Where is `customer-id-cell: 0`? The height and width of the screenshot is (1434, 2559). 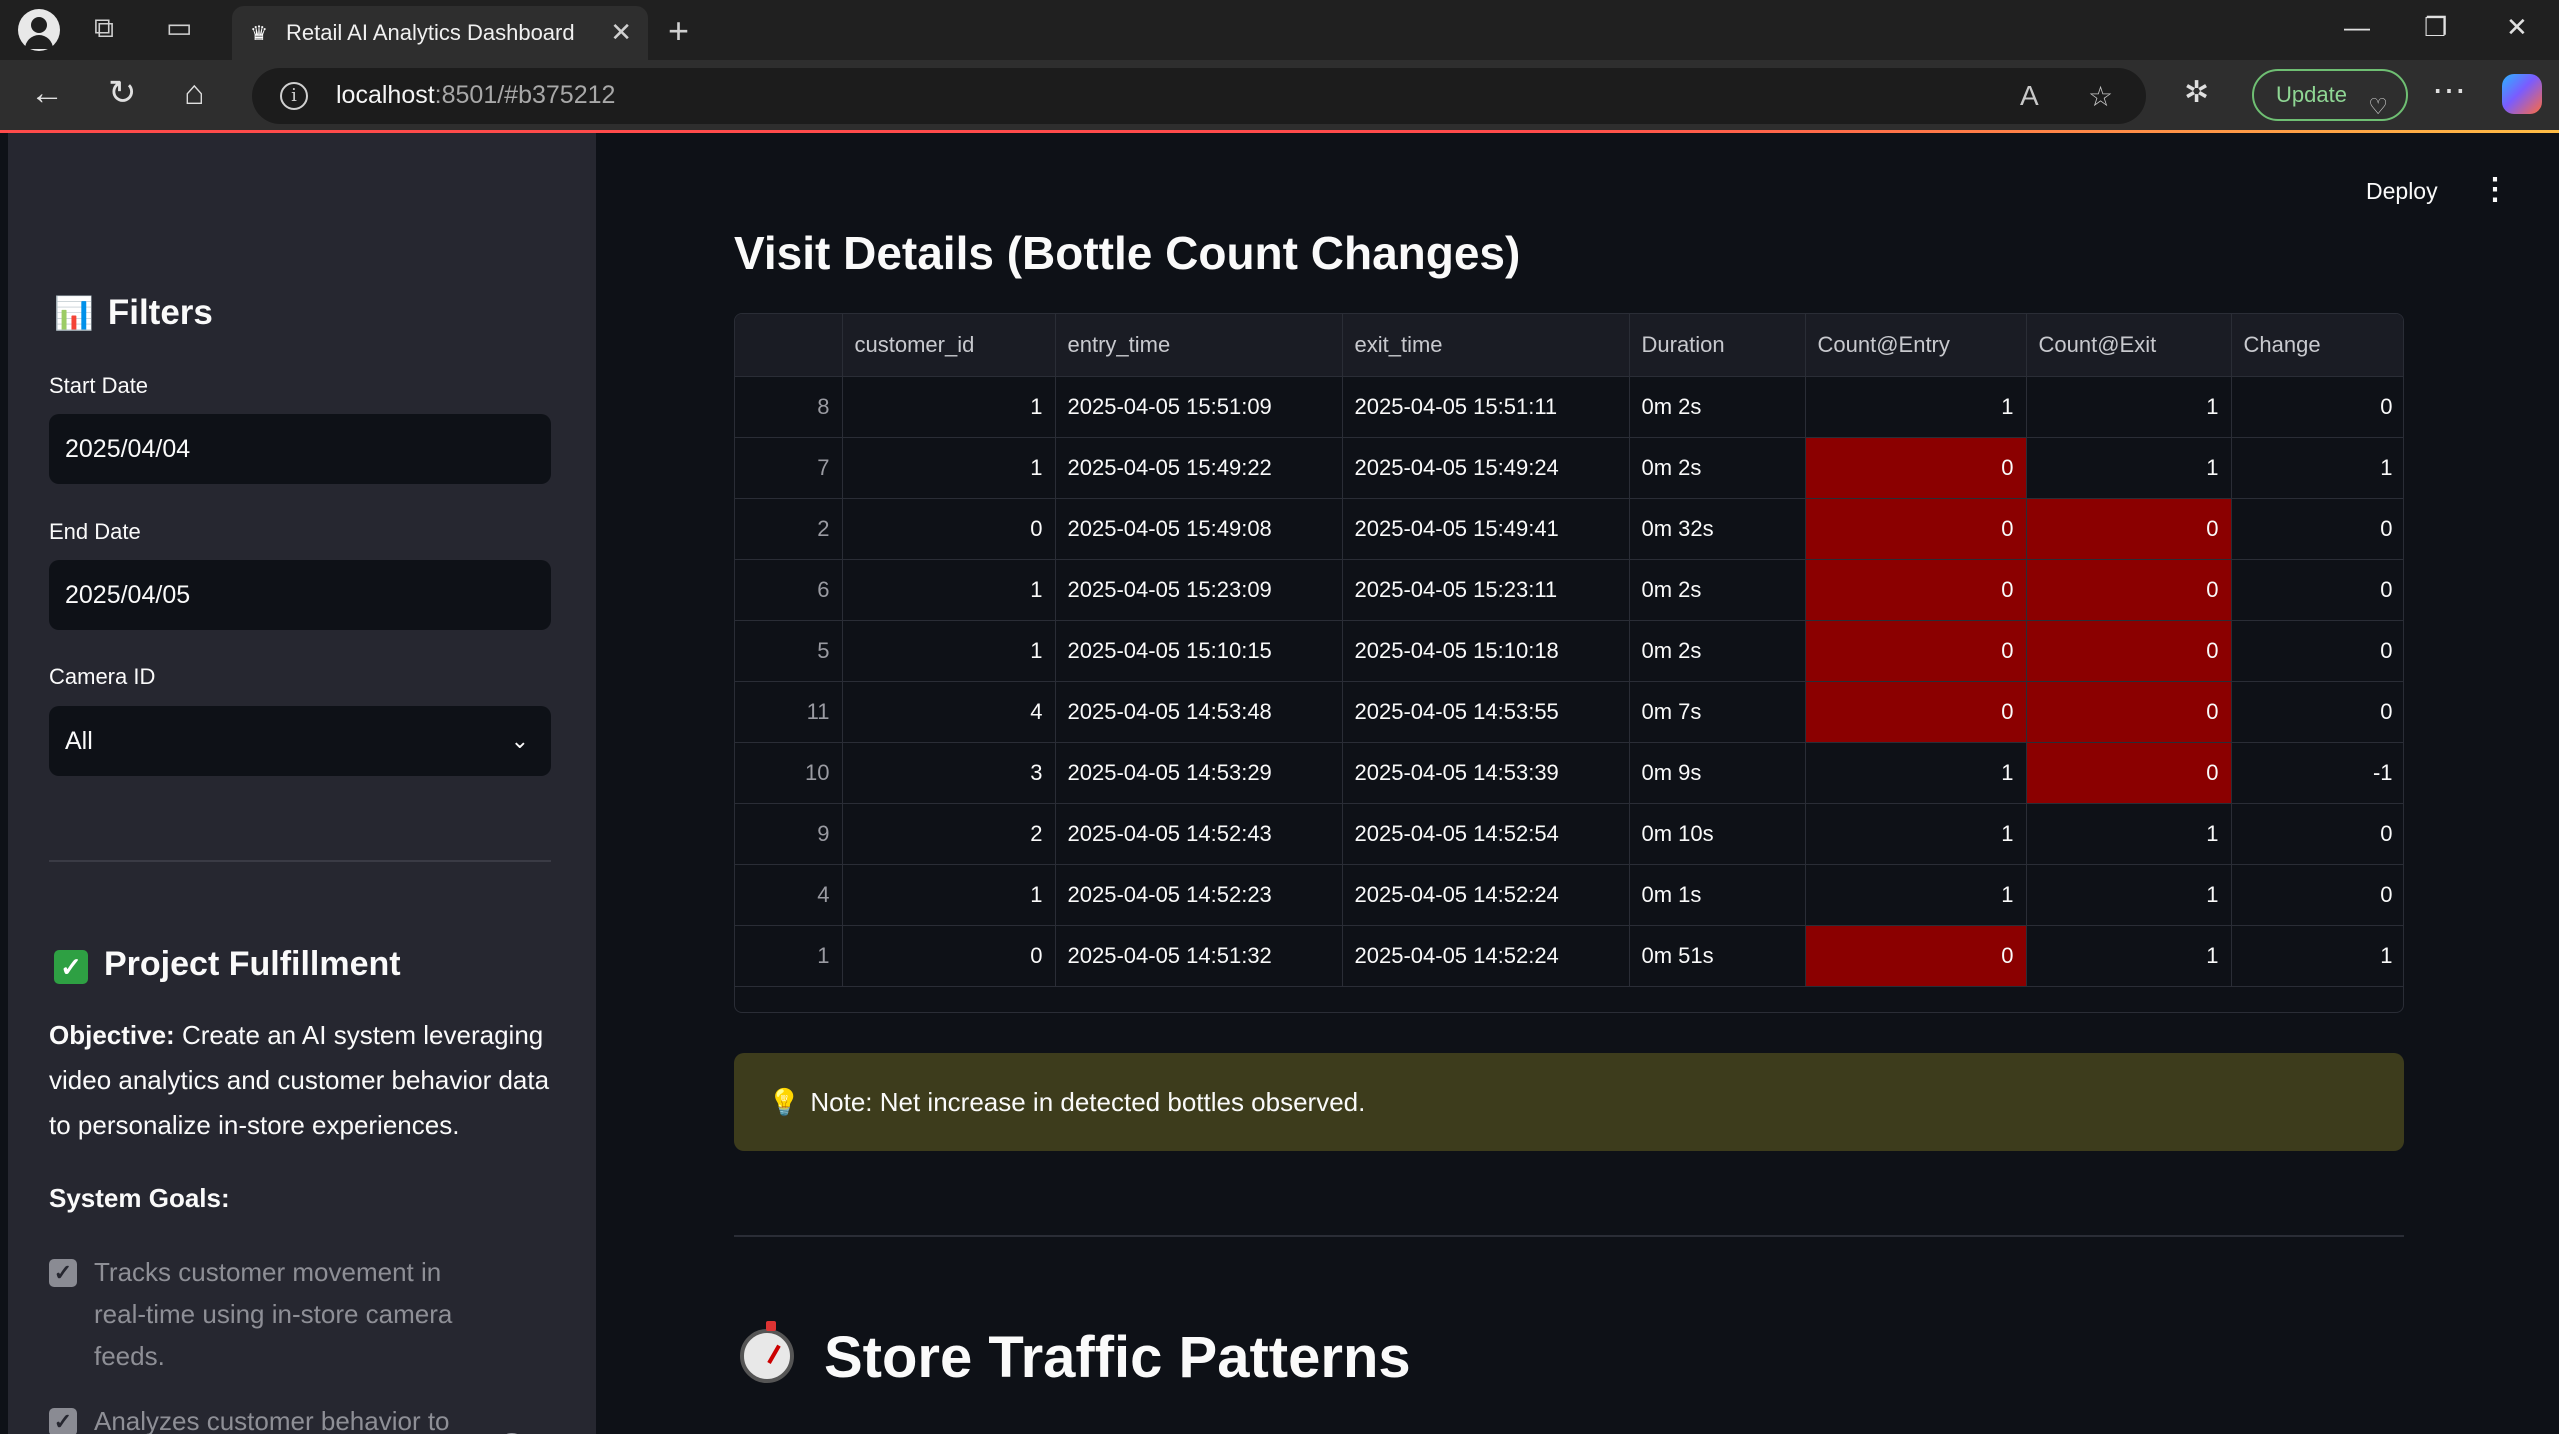
customer-id-cell: 0 is located at coordinates (949, 529).